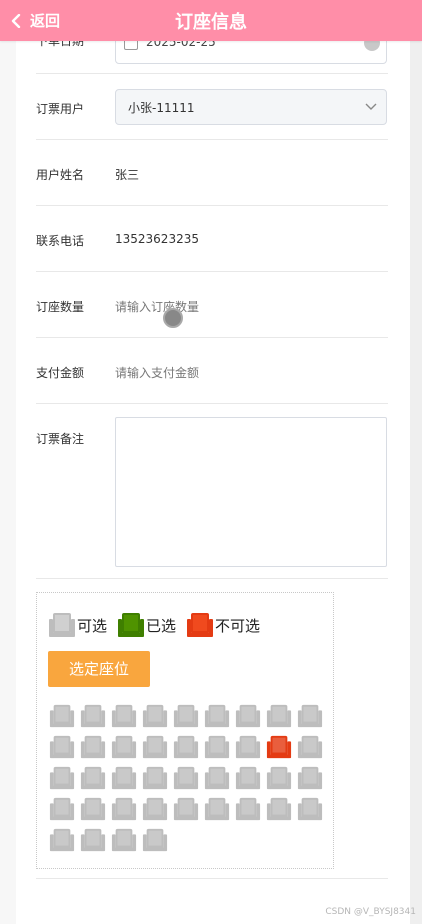 This screenshot has height=924, width=422. I want to click on chevron-down-icon, so click(371, 106).